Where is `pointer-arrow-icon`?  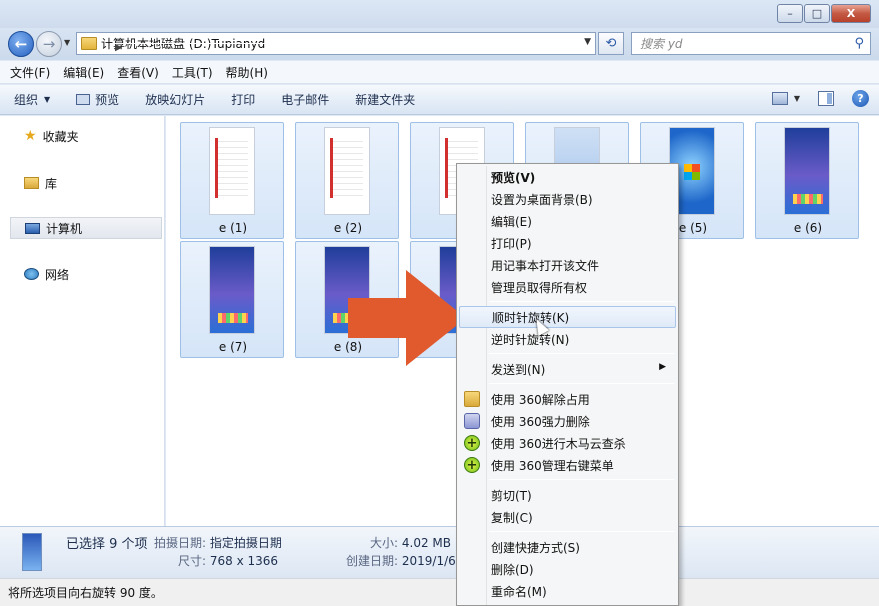 pointer-arrow-icon is located at coordinates (407, 318).